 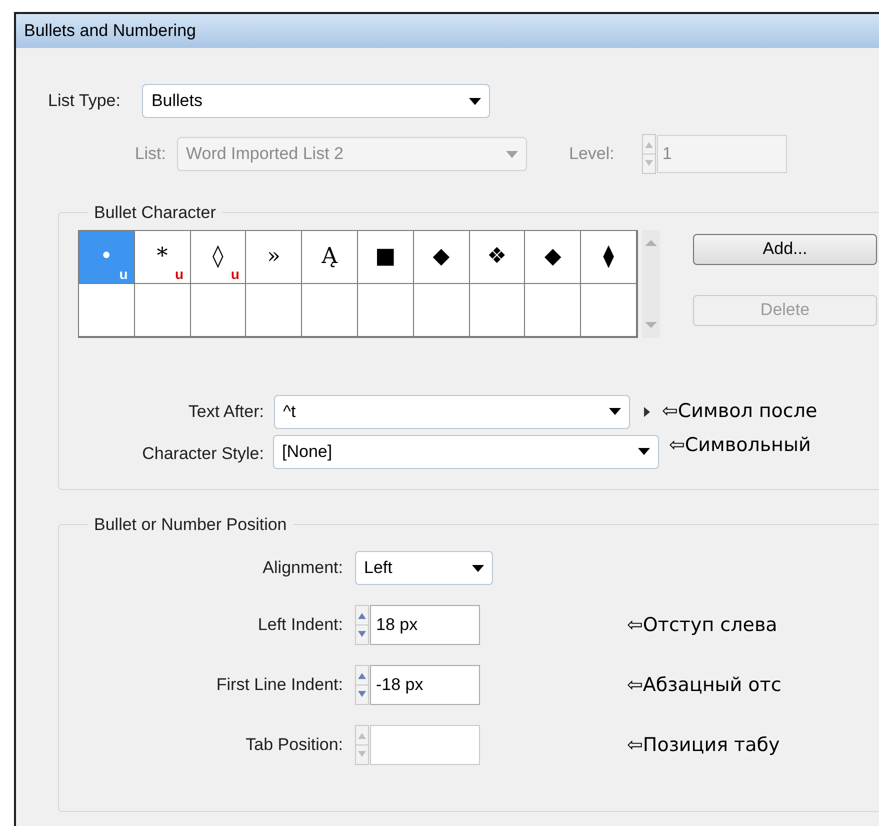 What do you see at coordinates (591, 154) in the screenshot?
I see `field-label: Level:` at bounding box center [591, 154].